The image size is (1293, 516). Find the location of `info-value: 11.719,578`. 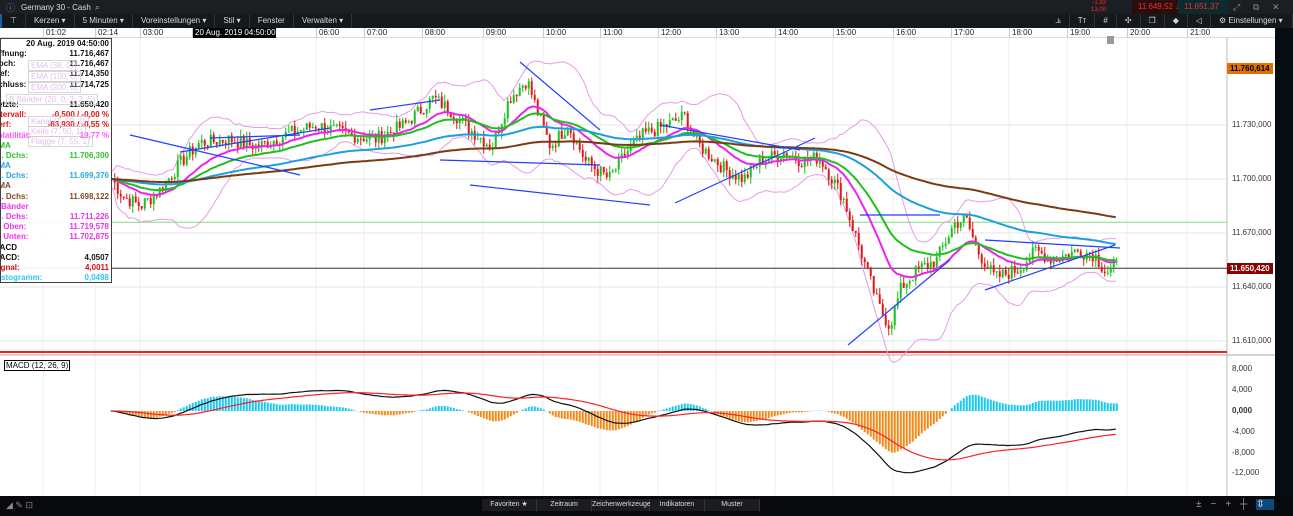

info-value: 11.719,578 is located at coordinates (89, 227).